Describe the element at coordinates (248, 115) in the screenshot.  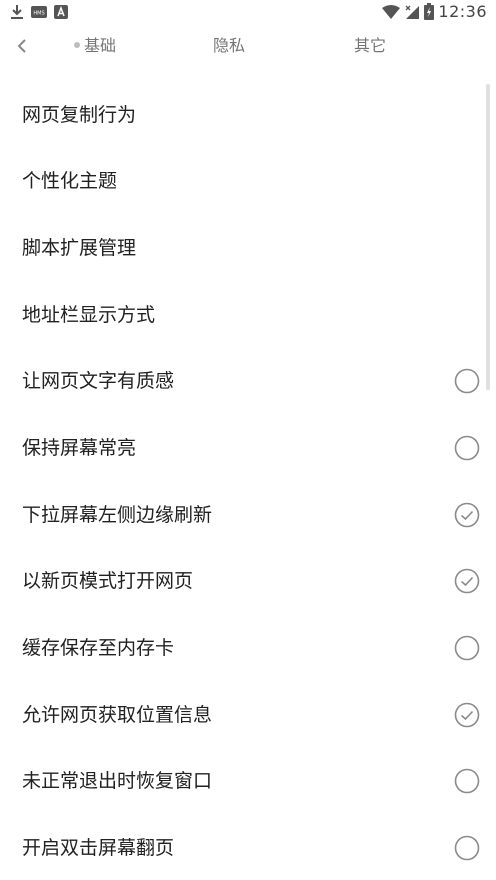
I see `setting-row-web-copy: 网页复制行为` at that location.